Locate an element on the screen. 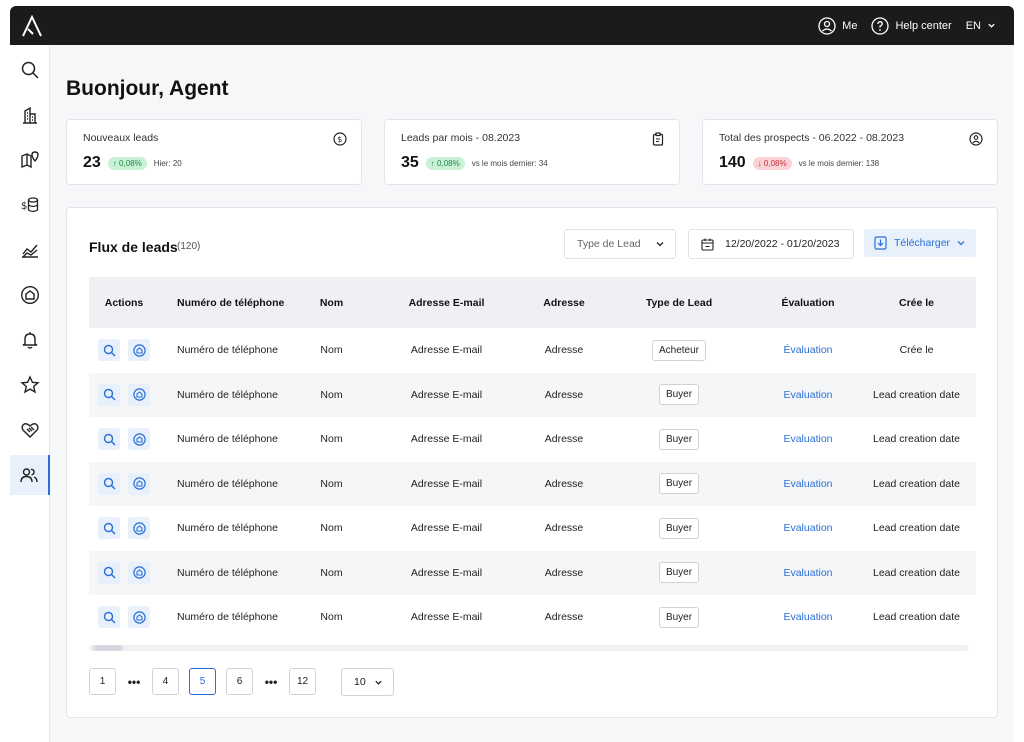 The height and width of the screenshot is (742, 1024). date-range-picker: 12/20/2022 - 01/20/2023 is located at coordinates (771, 244).